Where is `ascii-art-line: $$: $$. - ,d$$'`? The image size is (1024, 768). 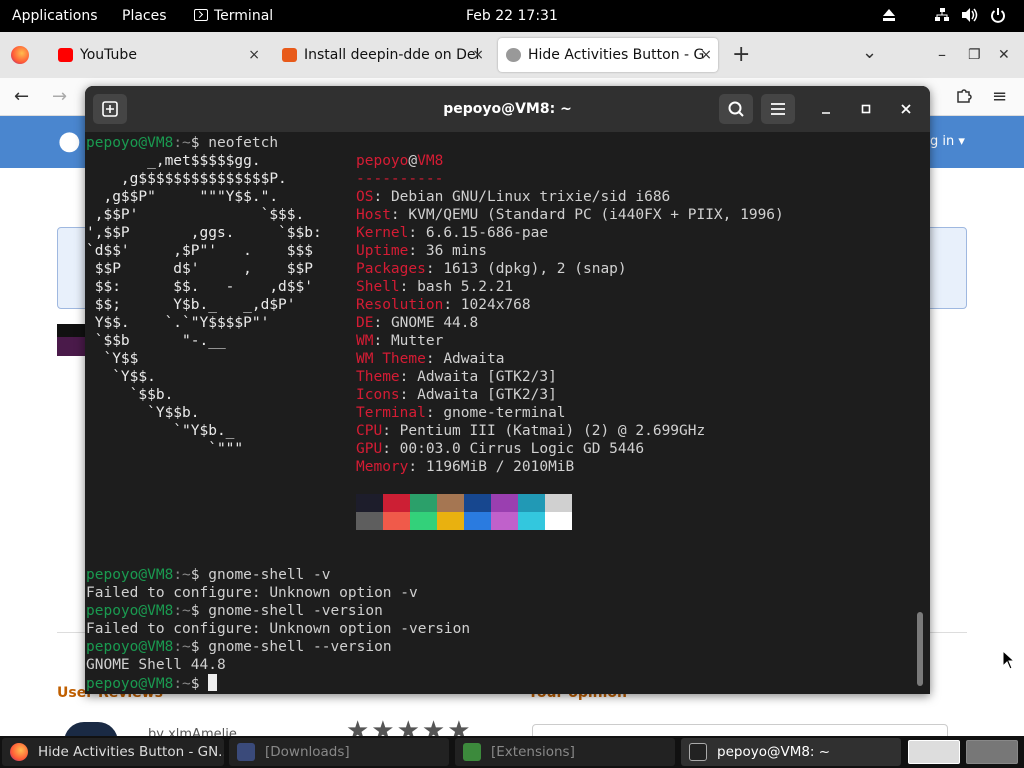 ascii-art-line: $$: $$. - ,d$$' is located at coordinates (199, 287).